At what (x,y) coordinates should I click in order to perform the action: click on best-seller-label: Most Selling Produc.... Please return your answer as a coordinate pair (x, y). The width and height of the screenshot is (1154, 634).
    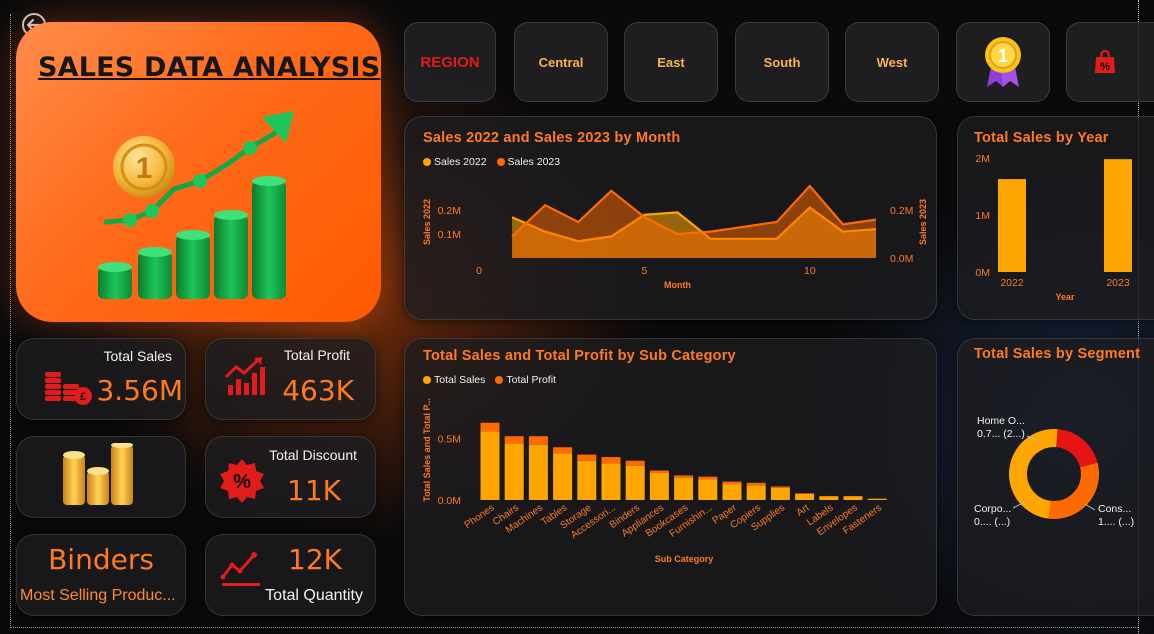
    Looking at the image, I should click on (98, 595).